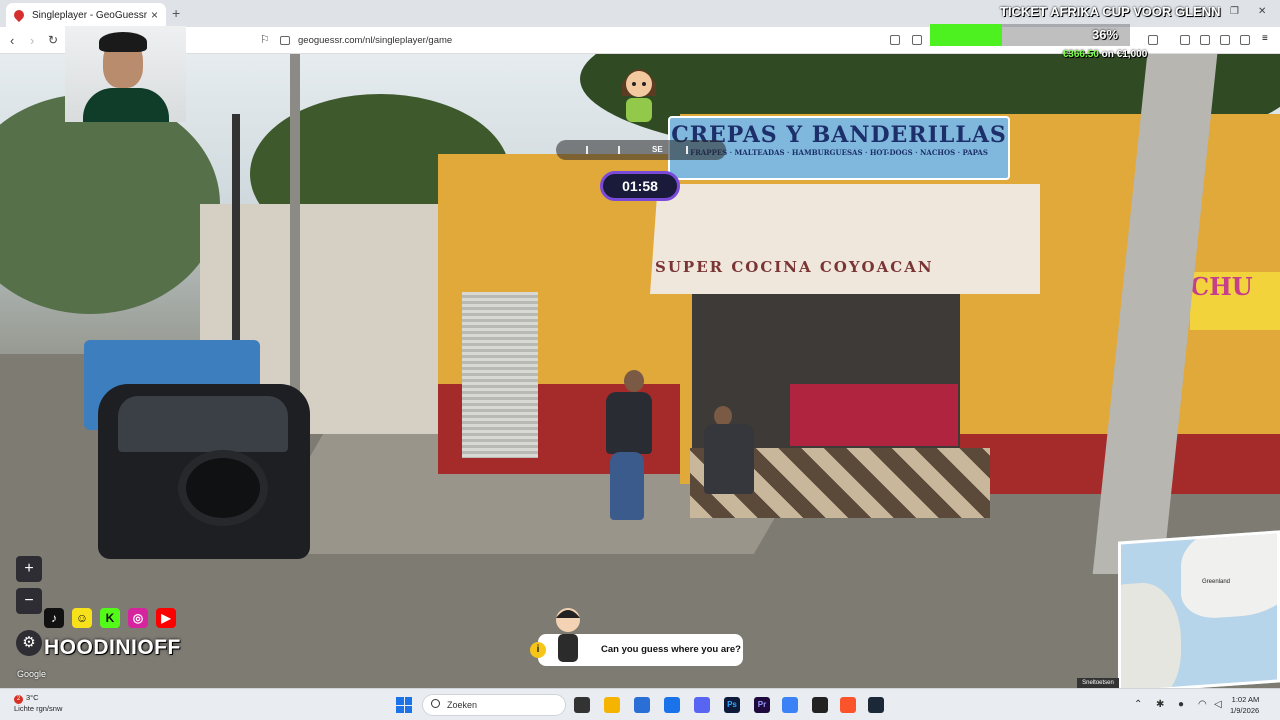 The width and height of the screenshot is (1280, 720). What do you see at coordinates (1218, 704) in the screenshot?
I see `volume-icon: ◁` at bounding box center [1218, 704].